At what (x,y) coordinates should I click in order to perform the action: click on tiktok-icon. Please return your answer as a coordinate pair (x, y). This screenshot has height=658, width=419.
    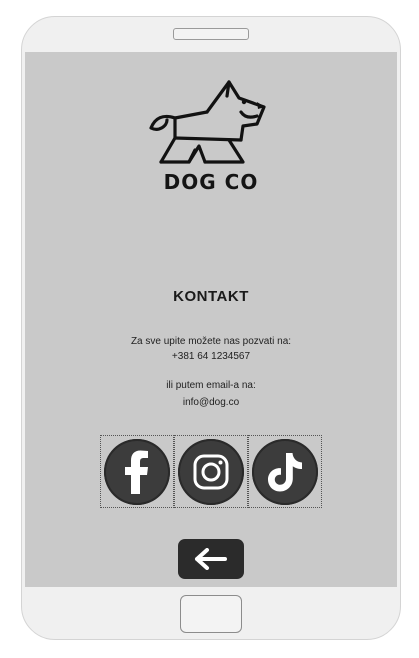
    Looking at the image, I should click on (285, 471).